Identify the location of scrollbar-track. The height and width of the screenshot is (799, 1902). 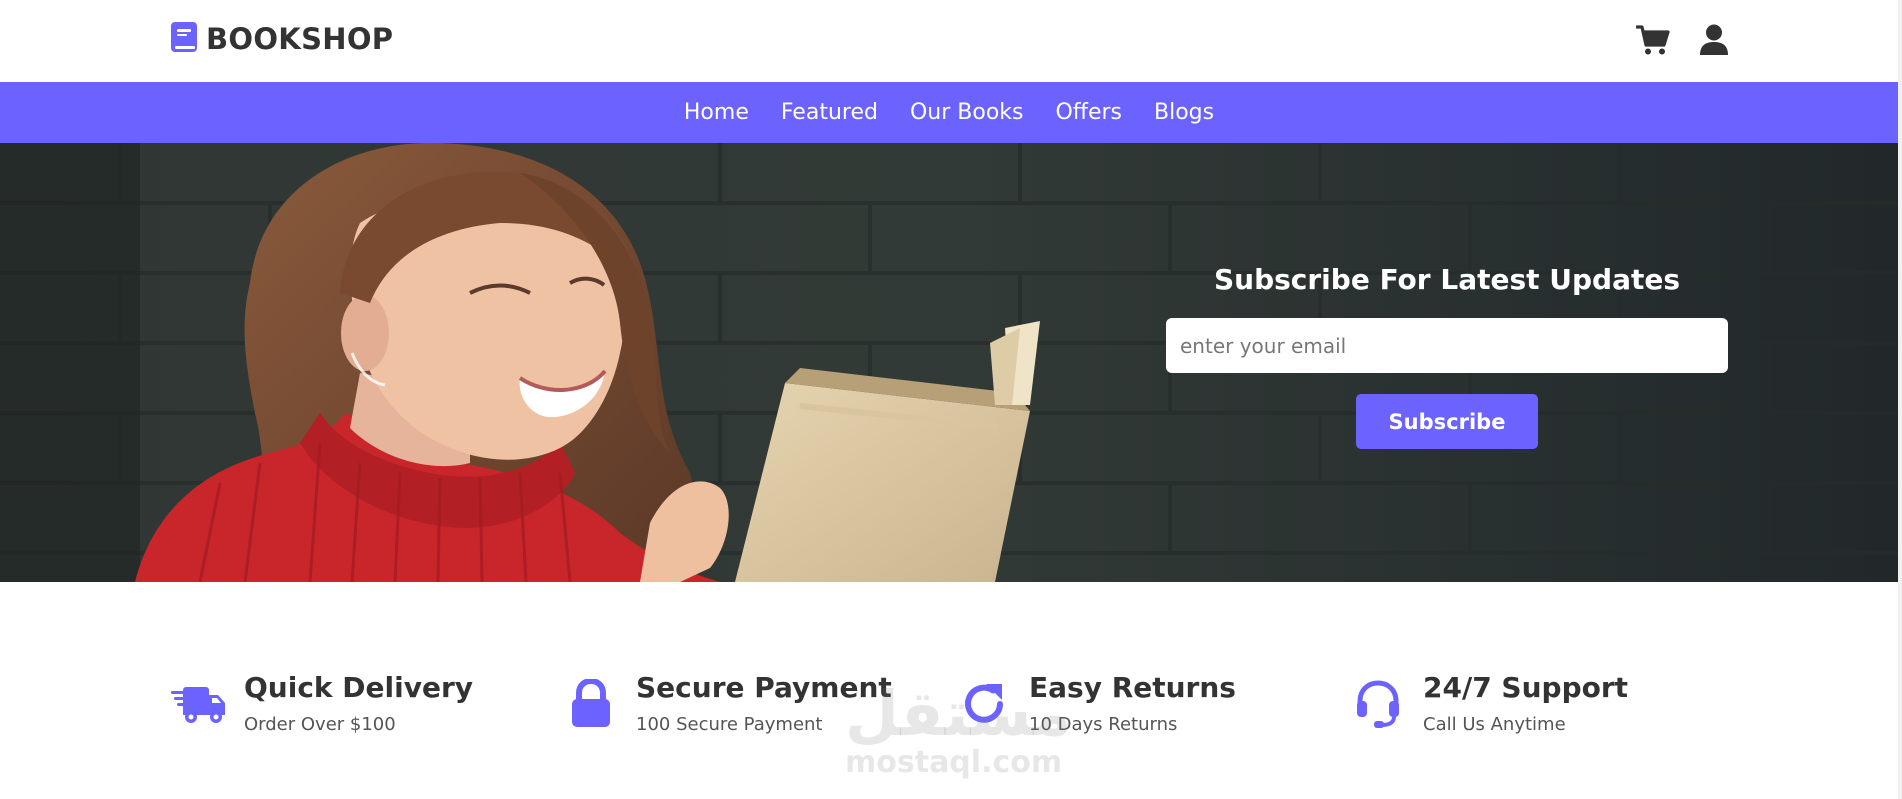
(1900, 399).